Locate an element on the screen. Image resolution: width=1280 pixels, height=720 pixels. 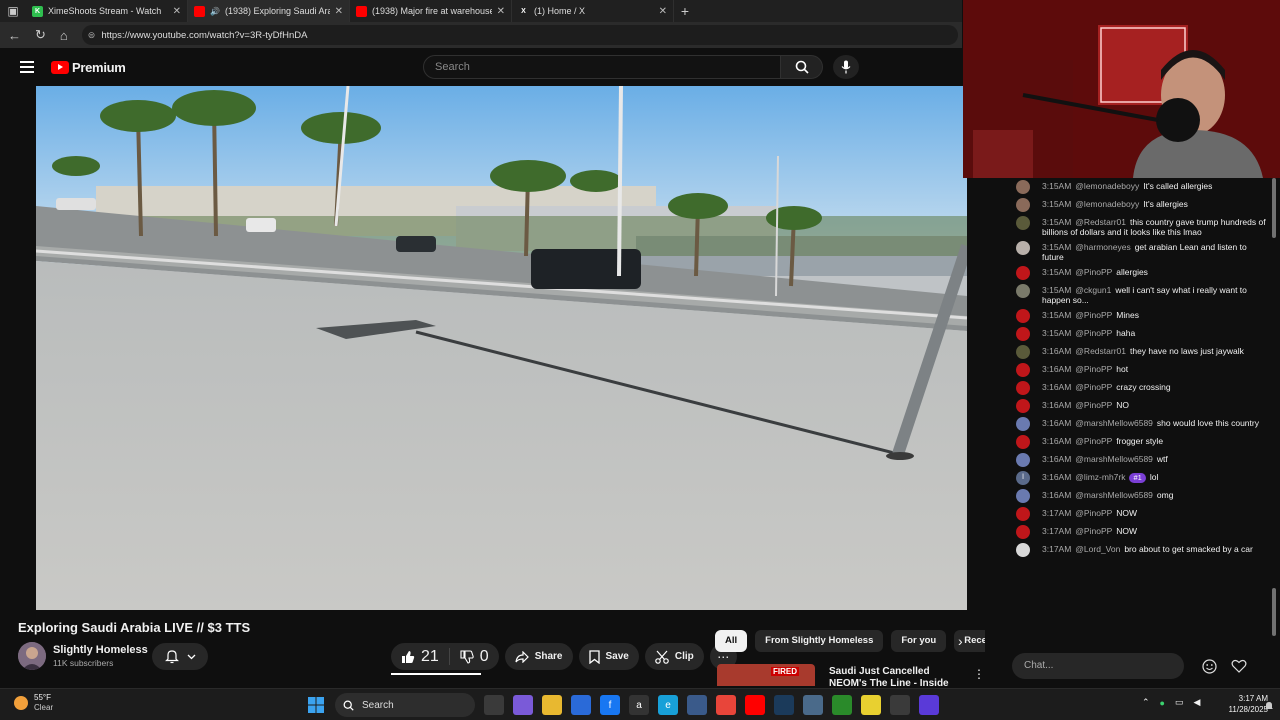
facebook-icon: f is located at coordinates (610, 705).